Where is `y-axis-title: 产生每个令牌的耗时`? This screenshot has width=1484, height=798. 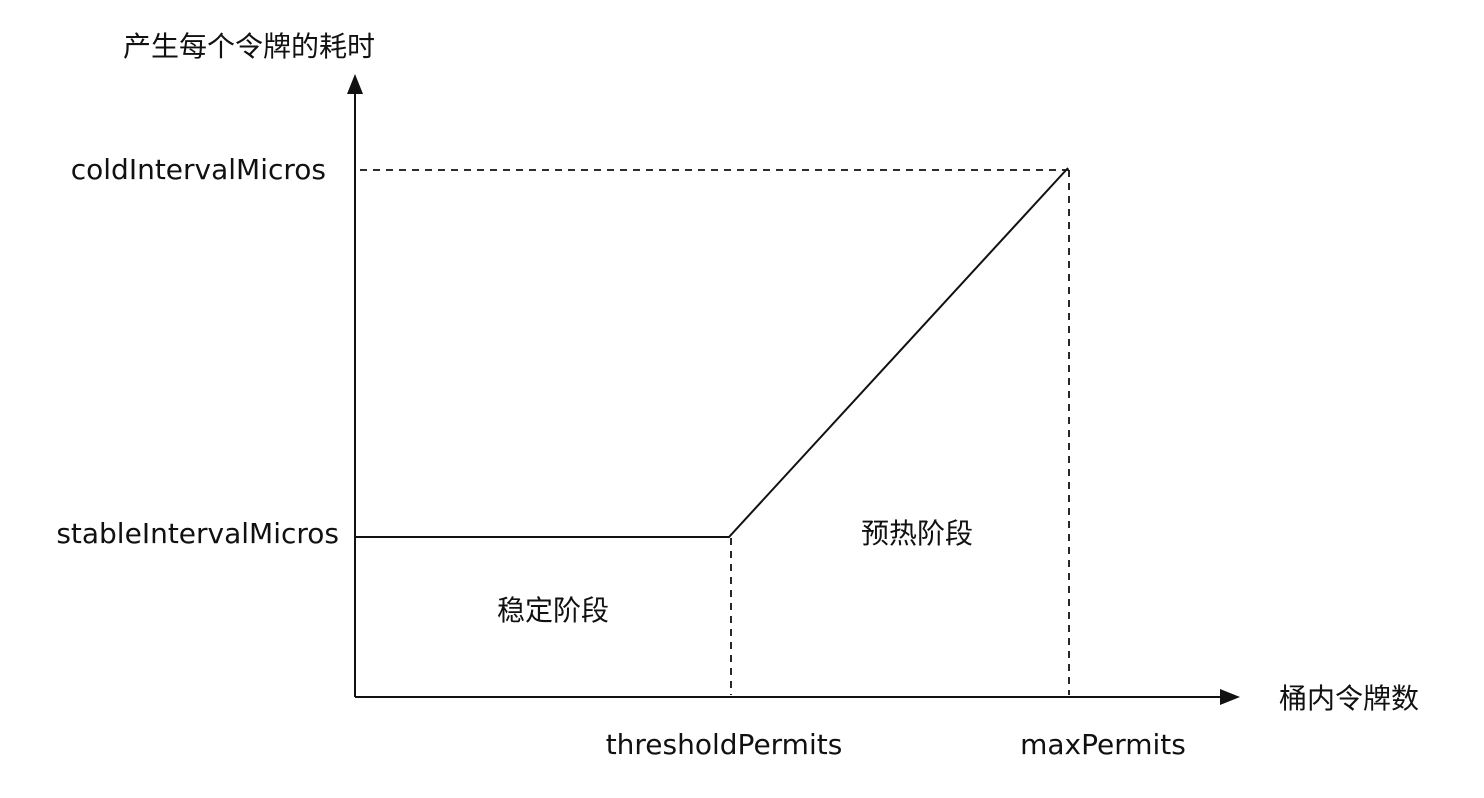
y-axis-title: 产生每个令牌的耗时 is located at coordinates (249, 46).